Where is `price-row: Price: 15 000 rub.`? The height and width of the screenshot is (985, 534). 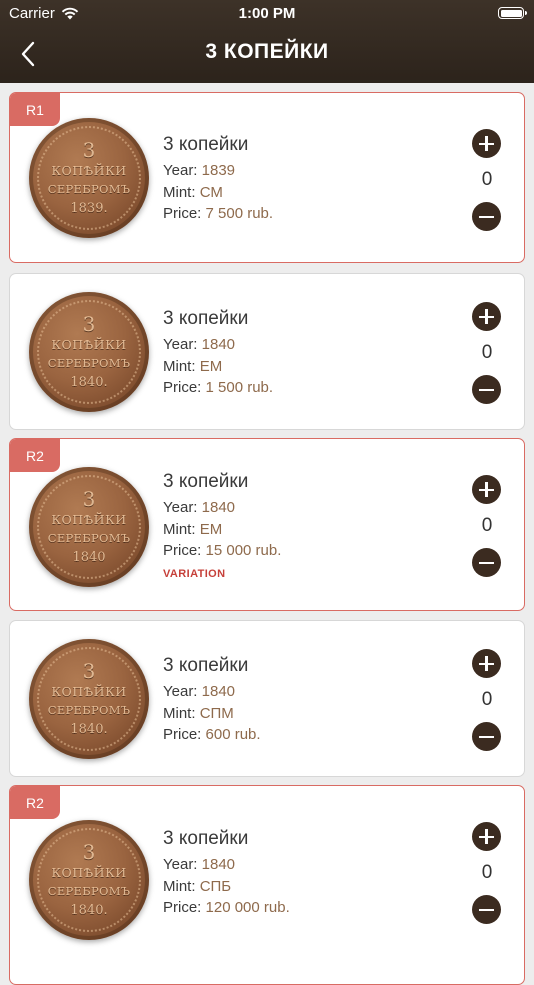
price-row: Price: 15 000 rub. is located at coordinates (222, 550).